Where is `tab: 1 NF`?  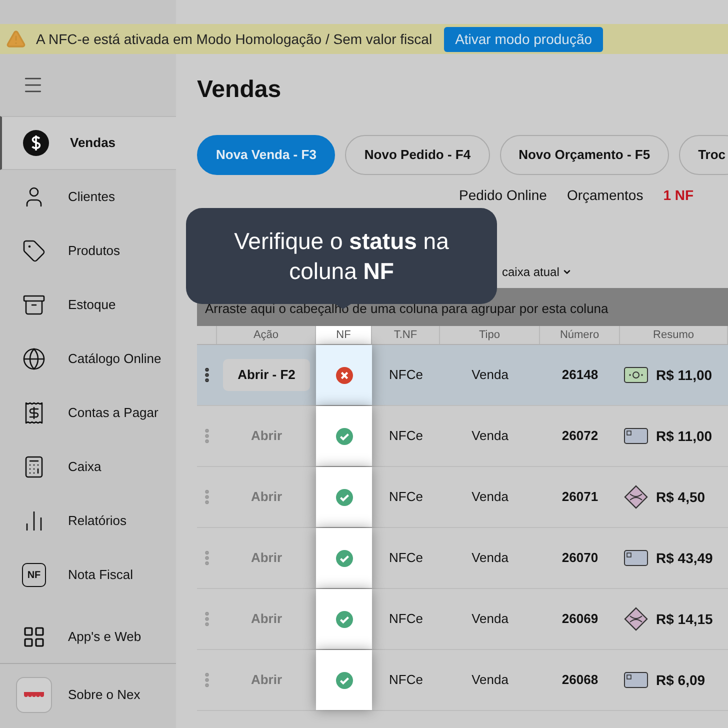 tab: 1 NF is located at coordinates (678, 195).